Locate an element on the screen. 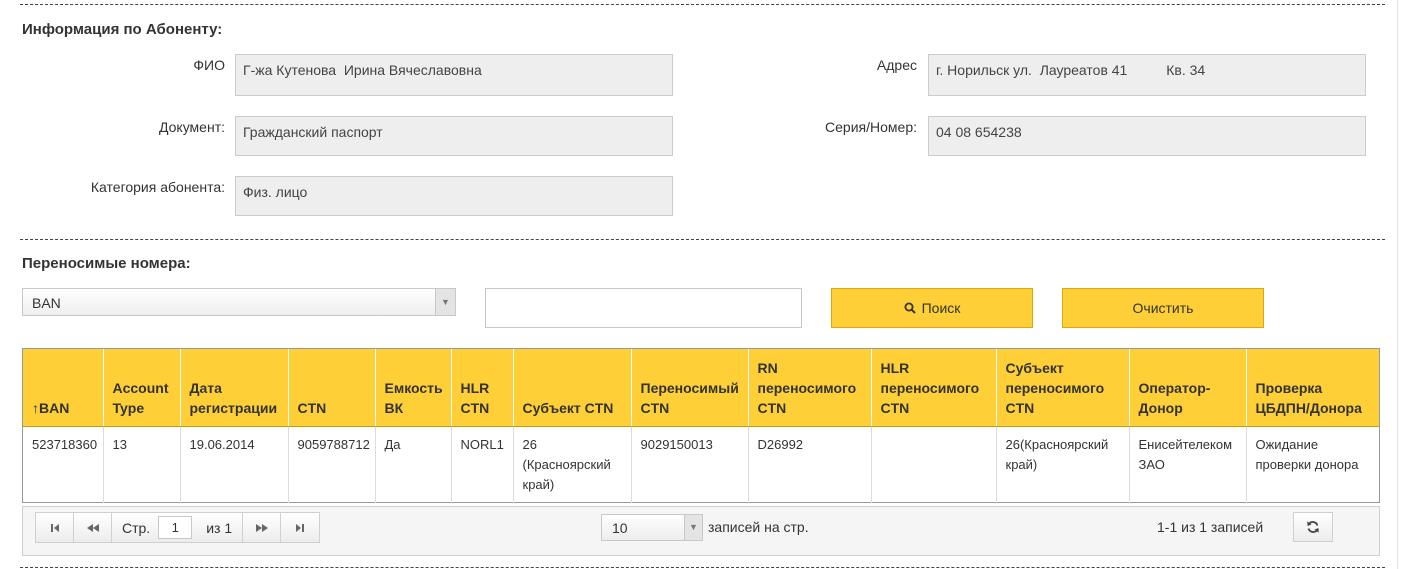 The height and width of the screenshot is (569, 1406). series-field: 04 08 654238 is located at coordinates (1147, 136).